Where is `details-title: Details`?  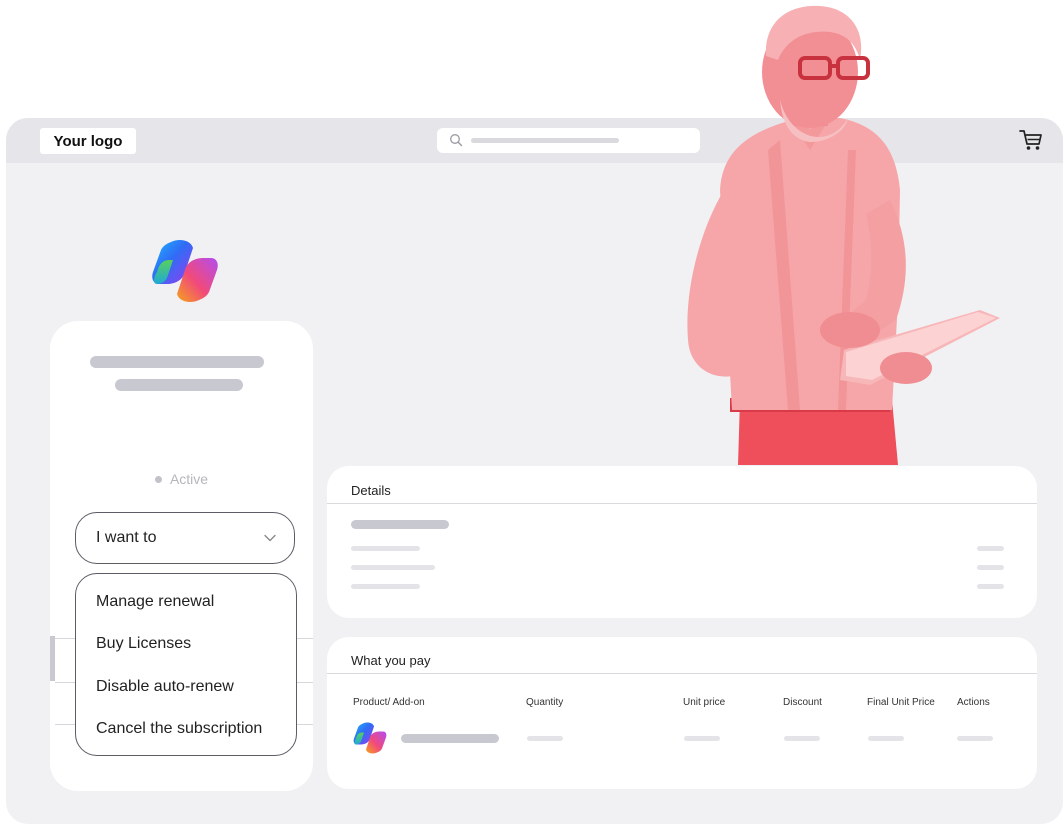
details-title: Details is located at coordinates (371, 490).